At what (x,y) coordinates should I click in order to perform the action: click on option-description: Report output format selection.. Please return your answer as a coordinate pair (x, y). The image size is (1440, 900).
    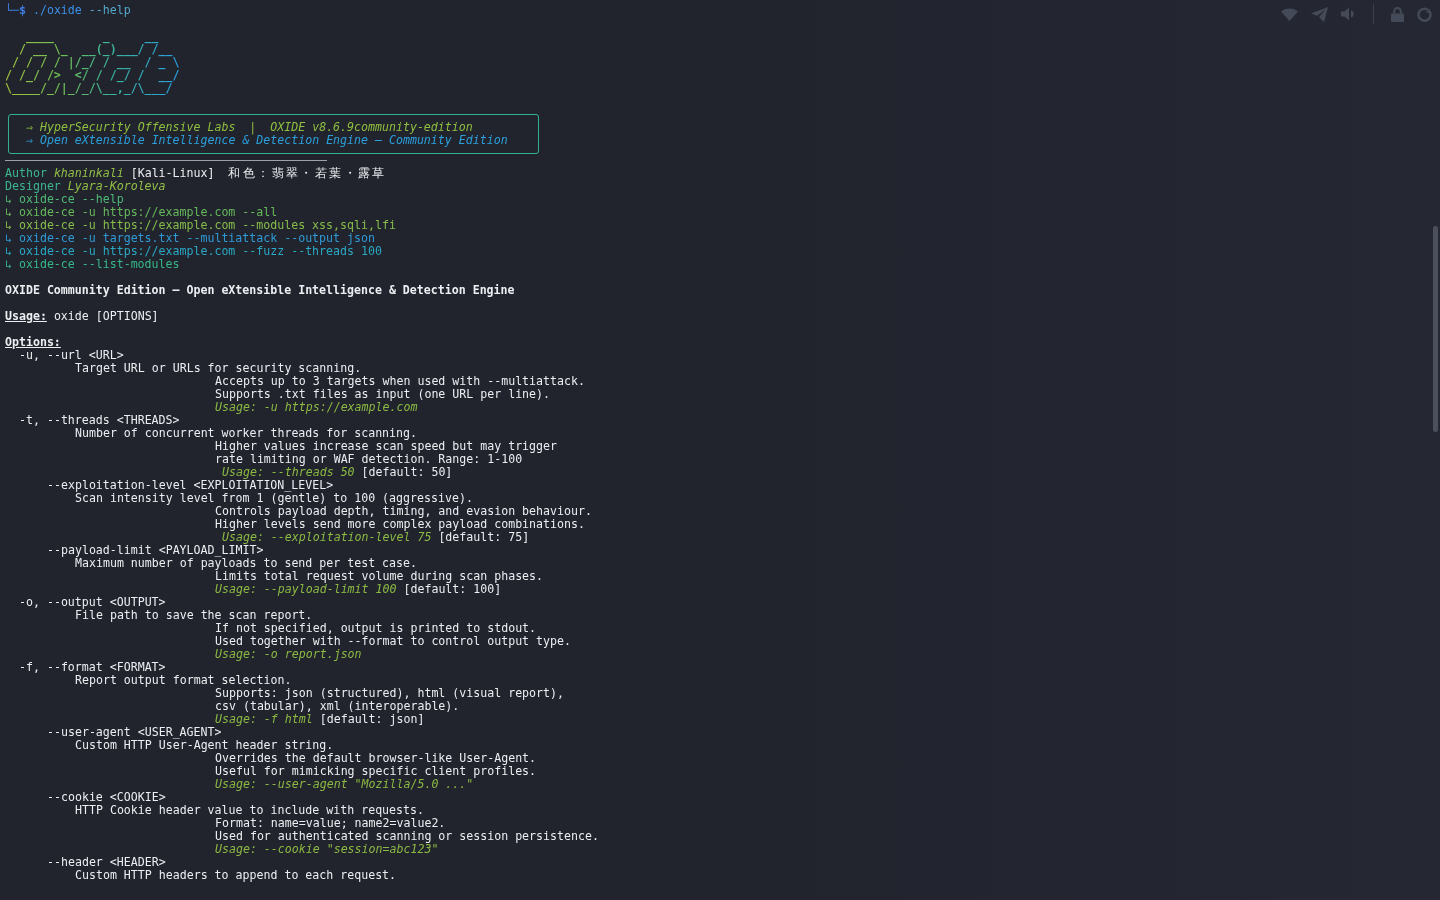
    Looking at the image, I should click on (183, 680).